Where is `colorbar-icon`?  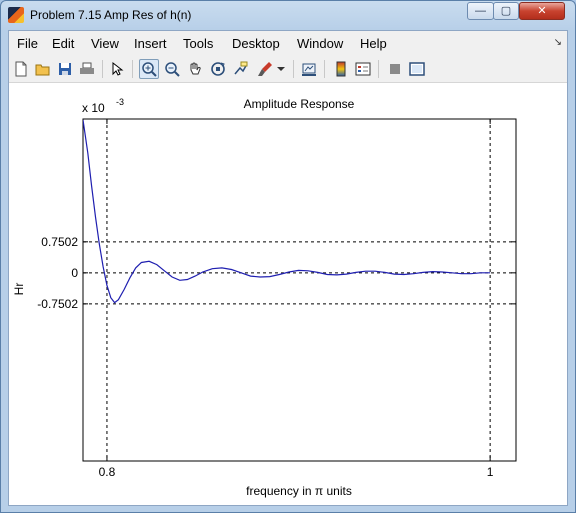 colorbar-icon is located at coordinates (341, 69).